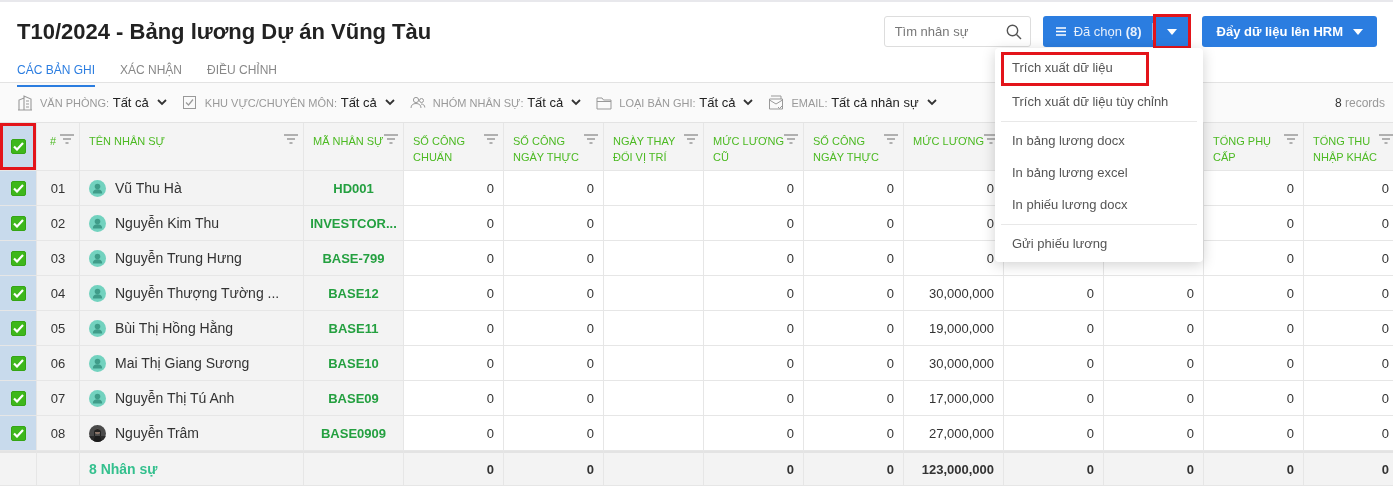 The height and width of the screenshot is (500, 1393). What do you see at coordinates (852, 102) in the screenshot?
I see `filter-dropdown: EMAIL: Tất cả nhân sự` at bounding box center [852, 102].